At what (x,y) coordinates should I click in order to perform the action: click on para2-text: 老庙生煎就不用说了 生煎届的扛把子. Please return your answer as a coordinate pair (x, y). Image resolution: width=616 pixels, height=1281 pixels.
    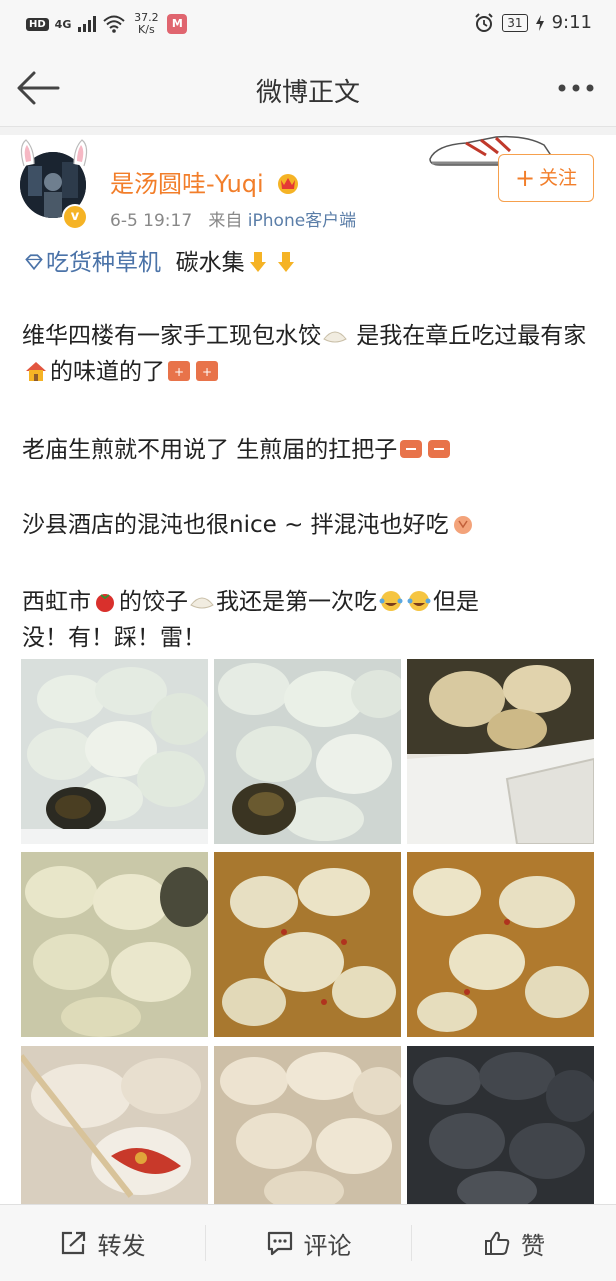
    Looking at the image, I should click on (210, 450).